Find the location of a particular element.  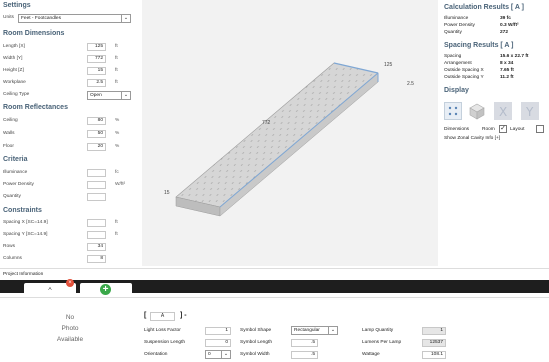

layout-label: Layout is located at coordinates (517, 129).